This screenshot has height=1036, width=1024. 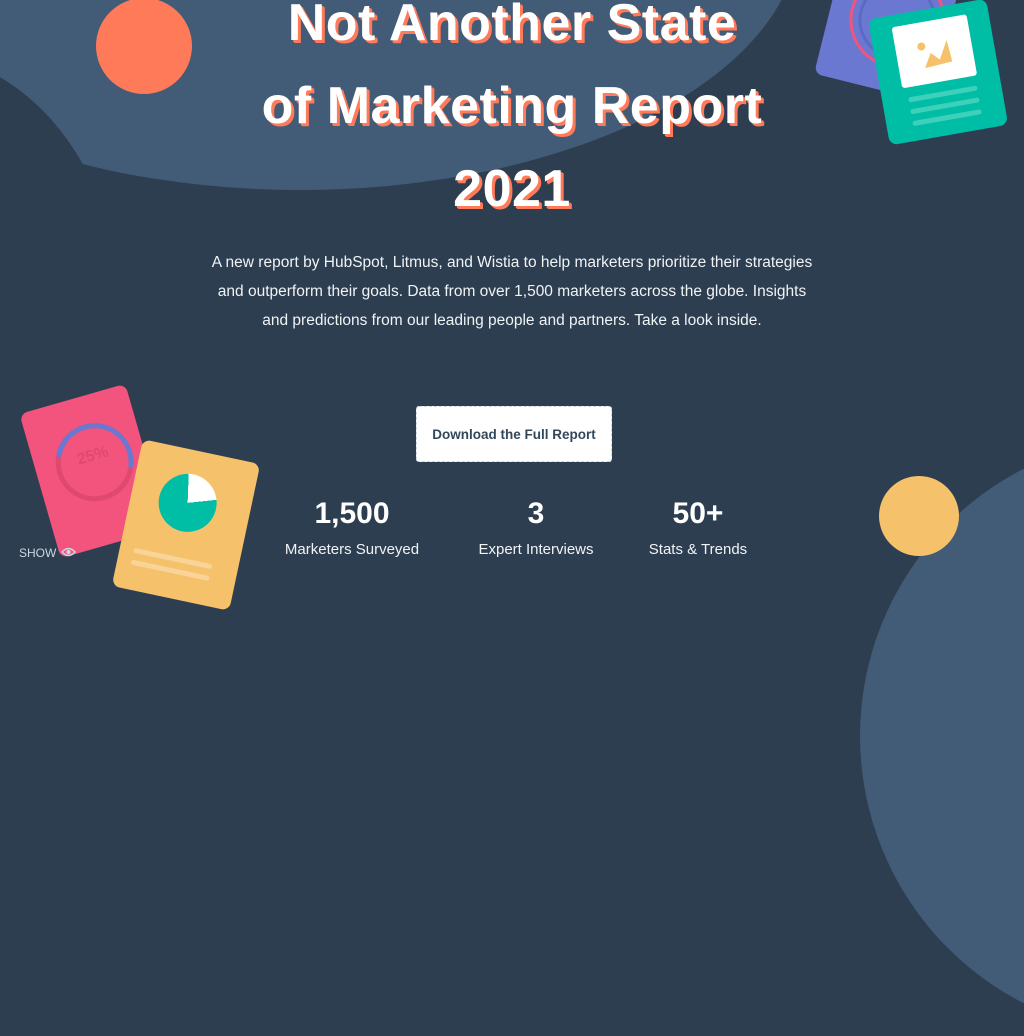 I want to click on show-toggle: SHOW, so click(x=48, y=553).